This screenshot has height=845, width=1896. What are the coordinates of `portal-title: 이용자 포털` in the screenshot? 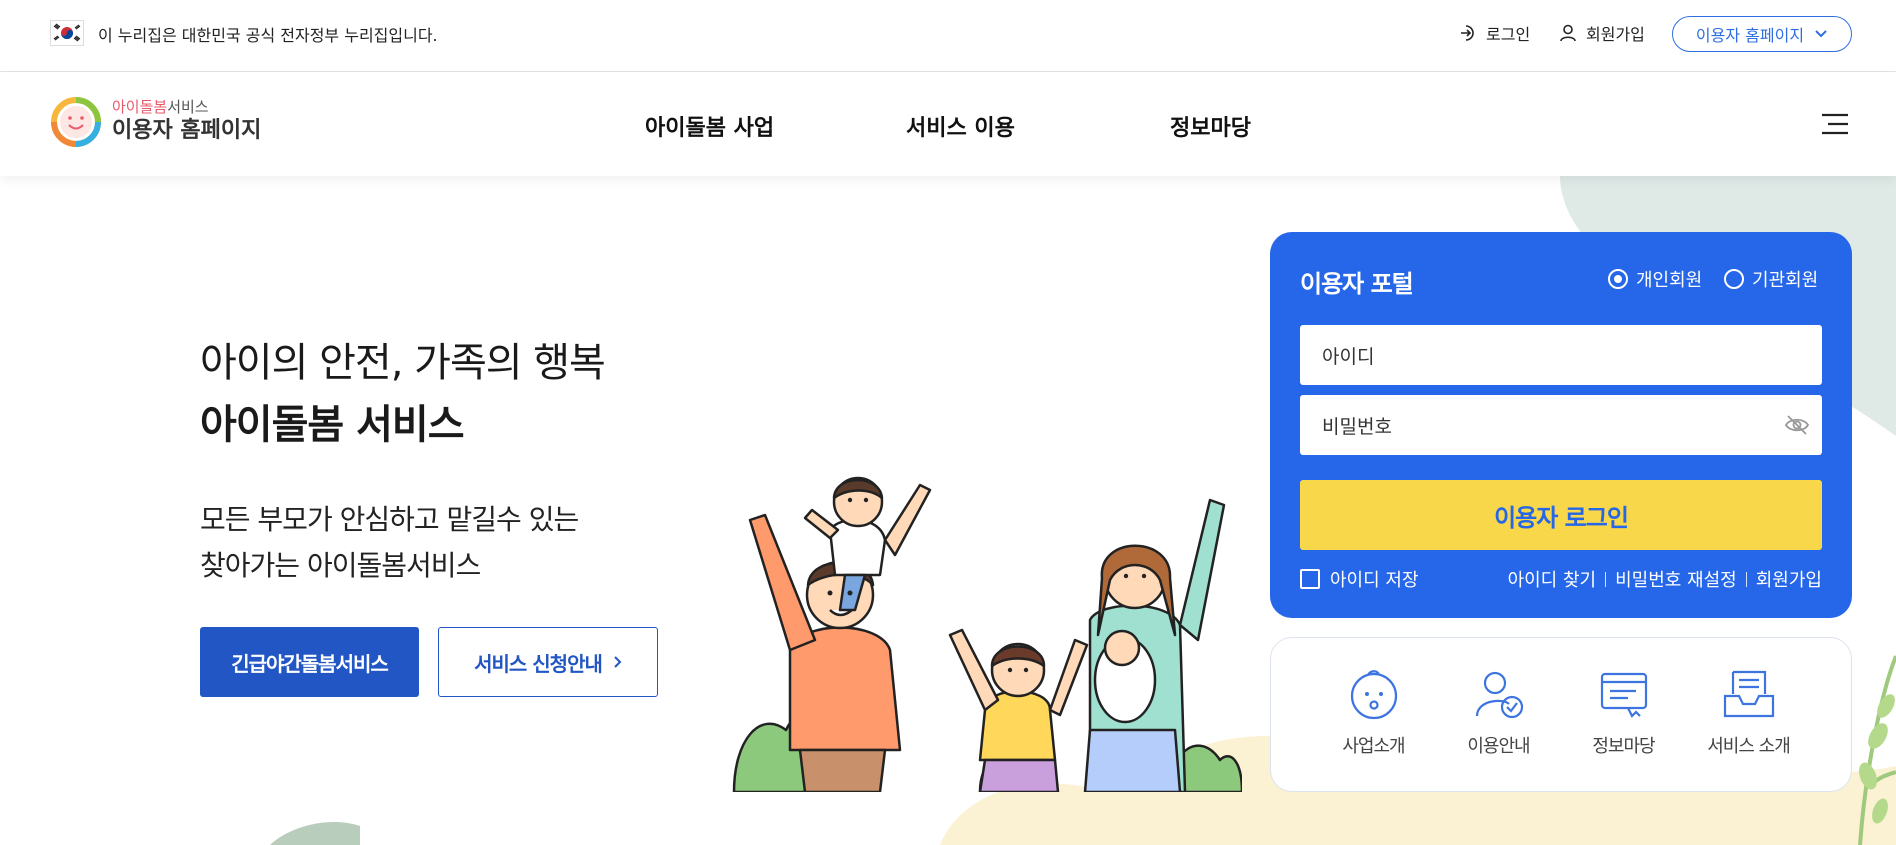 It's located at (1357, 284).